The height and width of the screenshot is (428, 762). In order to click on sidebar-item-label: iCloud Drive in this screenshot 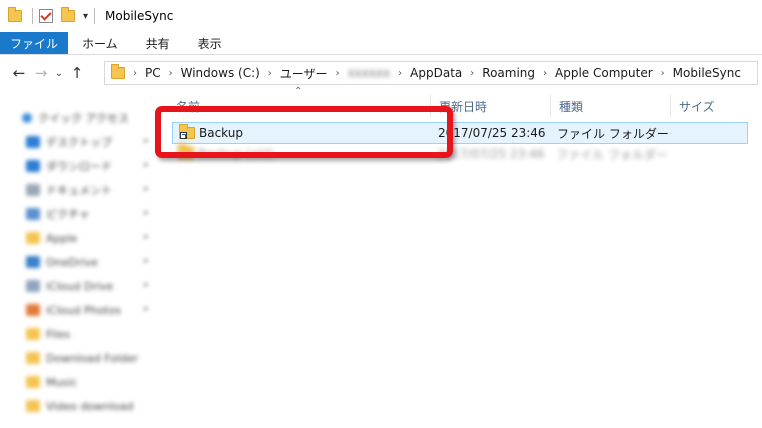, I will do `click(80, 286)`.